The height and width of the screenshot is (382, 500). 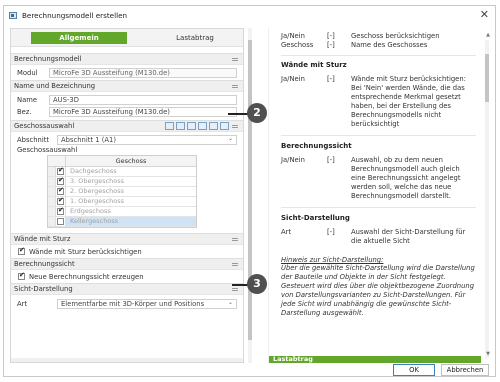 I want to click on section-berechnungsmodell: Berechnungsmodell, so click(x=127, y=59).